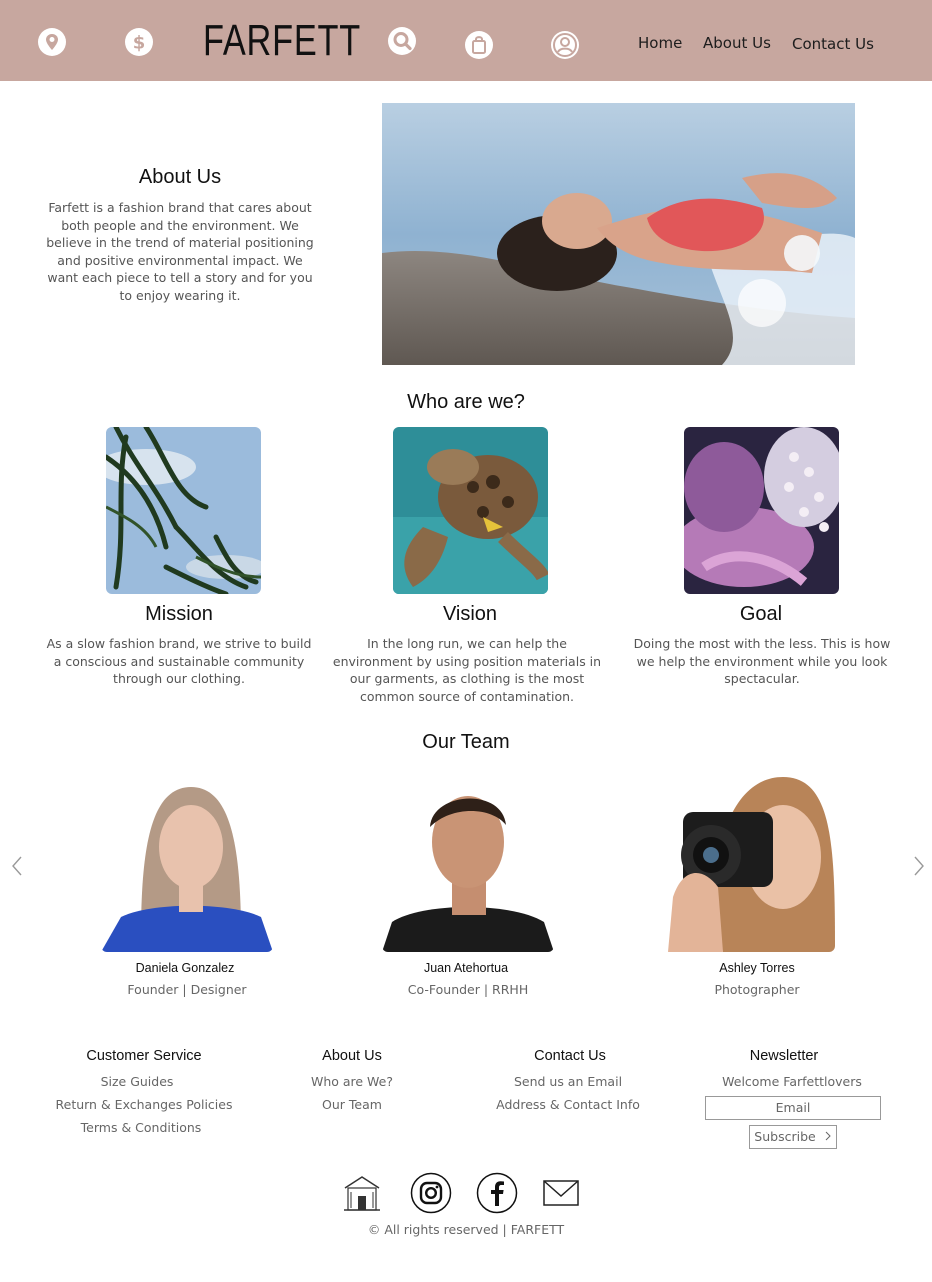  I want to click on footer-link-returns: Return & Exchanges Policies, so click(144, 1104).